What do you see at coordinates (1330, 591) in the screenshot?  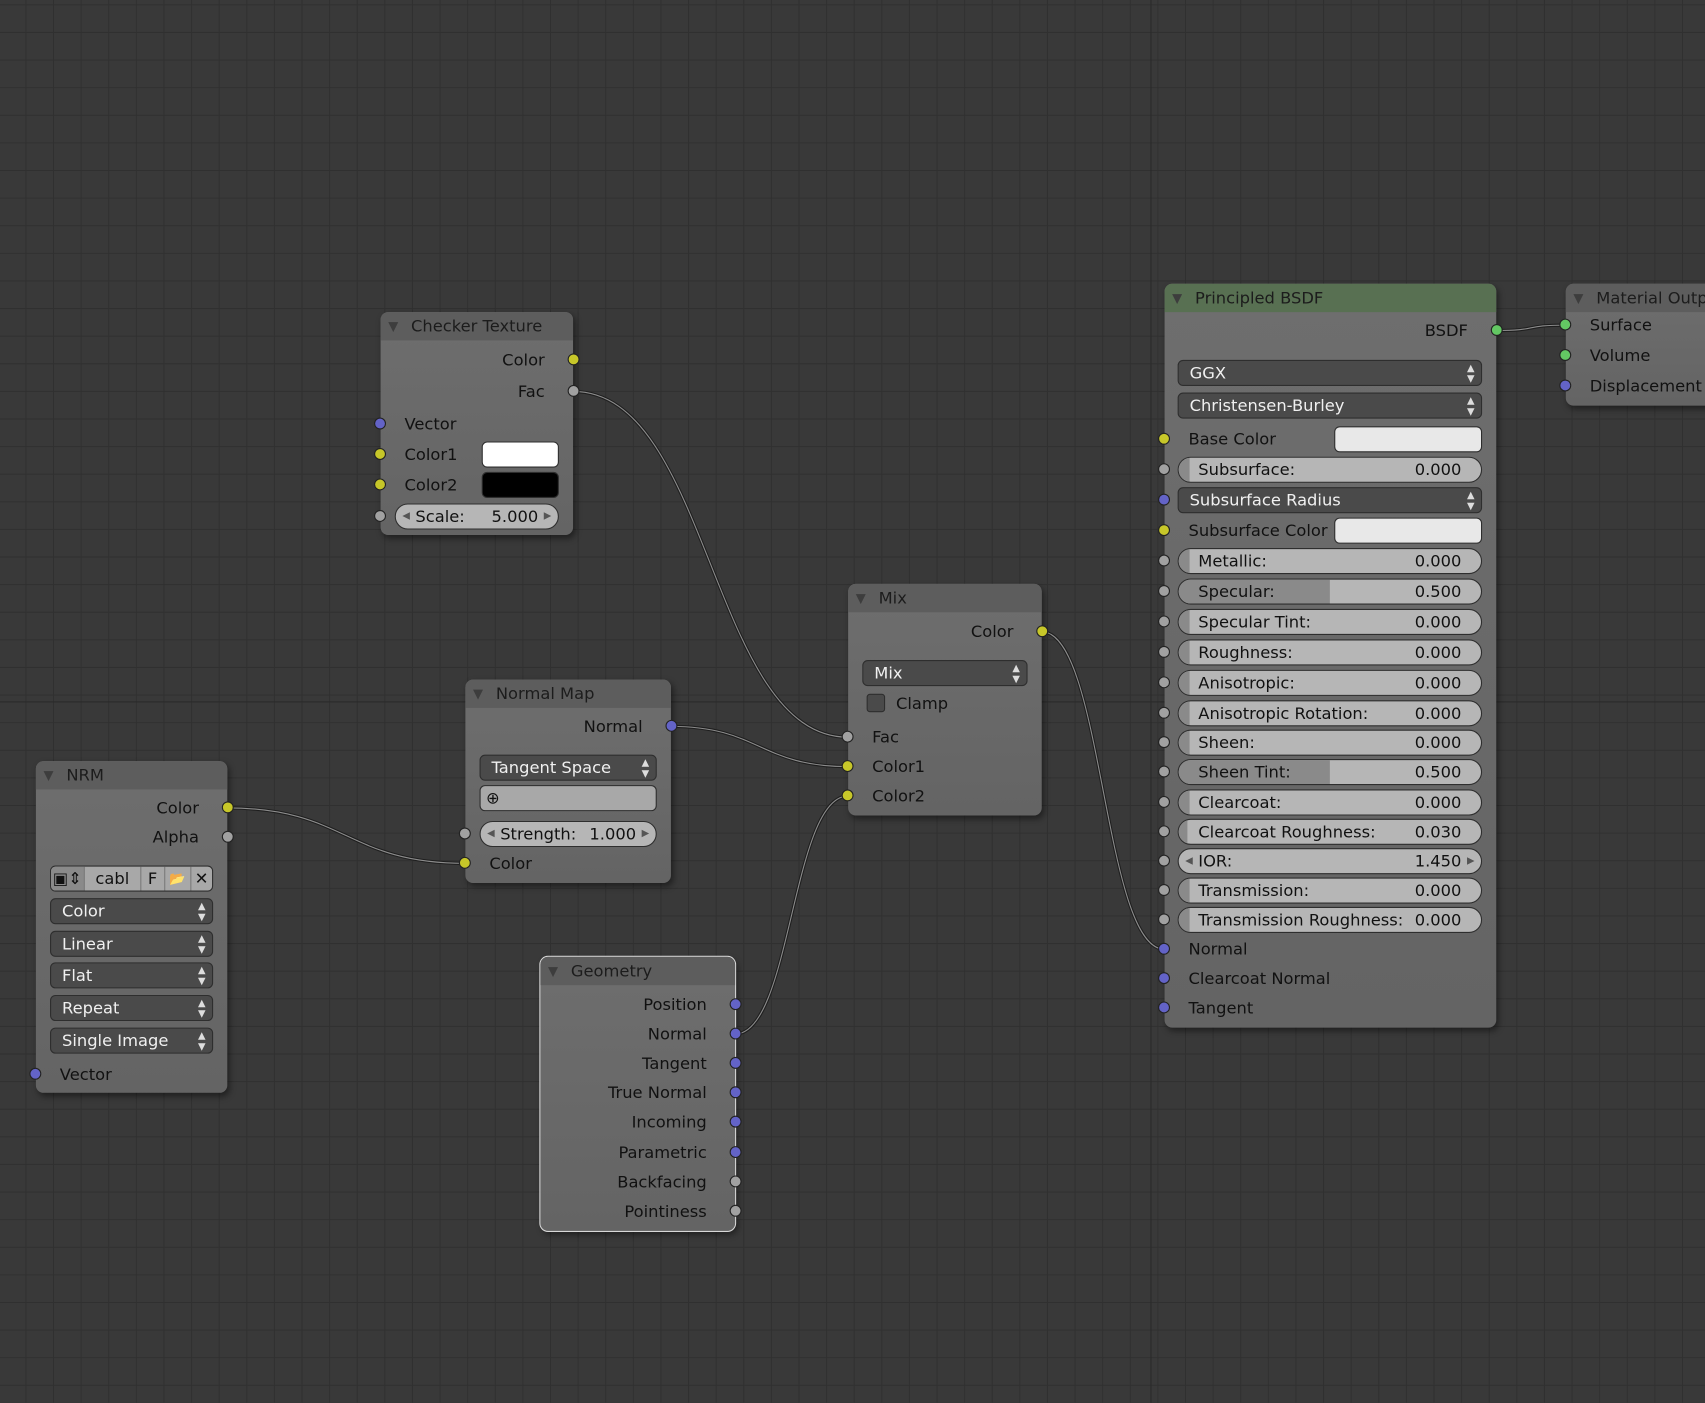 I see `specular-slider: Specular: 0.500` at bounding box center [1330, 591].